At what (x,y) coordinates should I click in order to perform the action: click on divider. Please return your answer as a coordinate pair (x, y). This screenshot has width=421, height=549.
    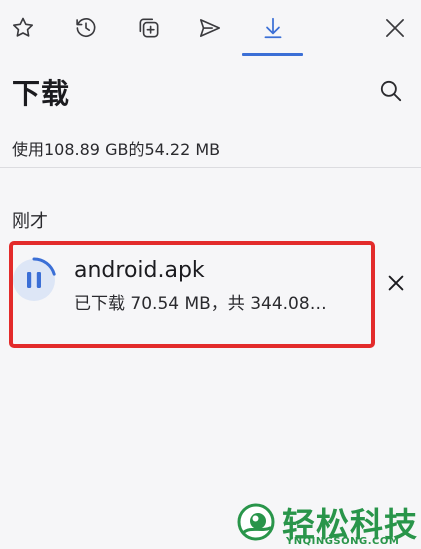
    Looking at the image, I should click on (210, 167).